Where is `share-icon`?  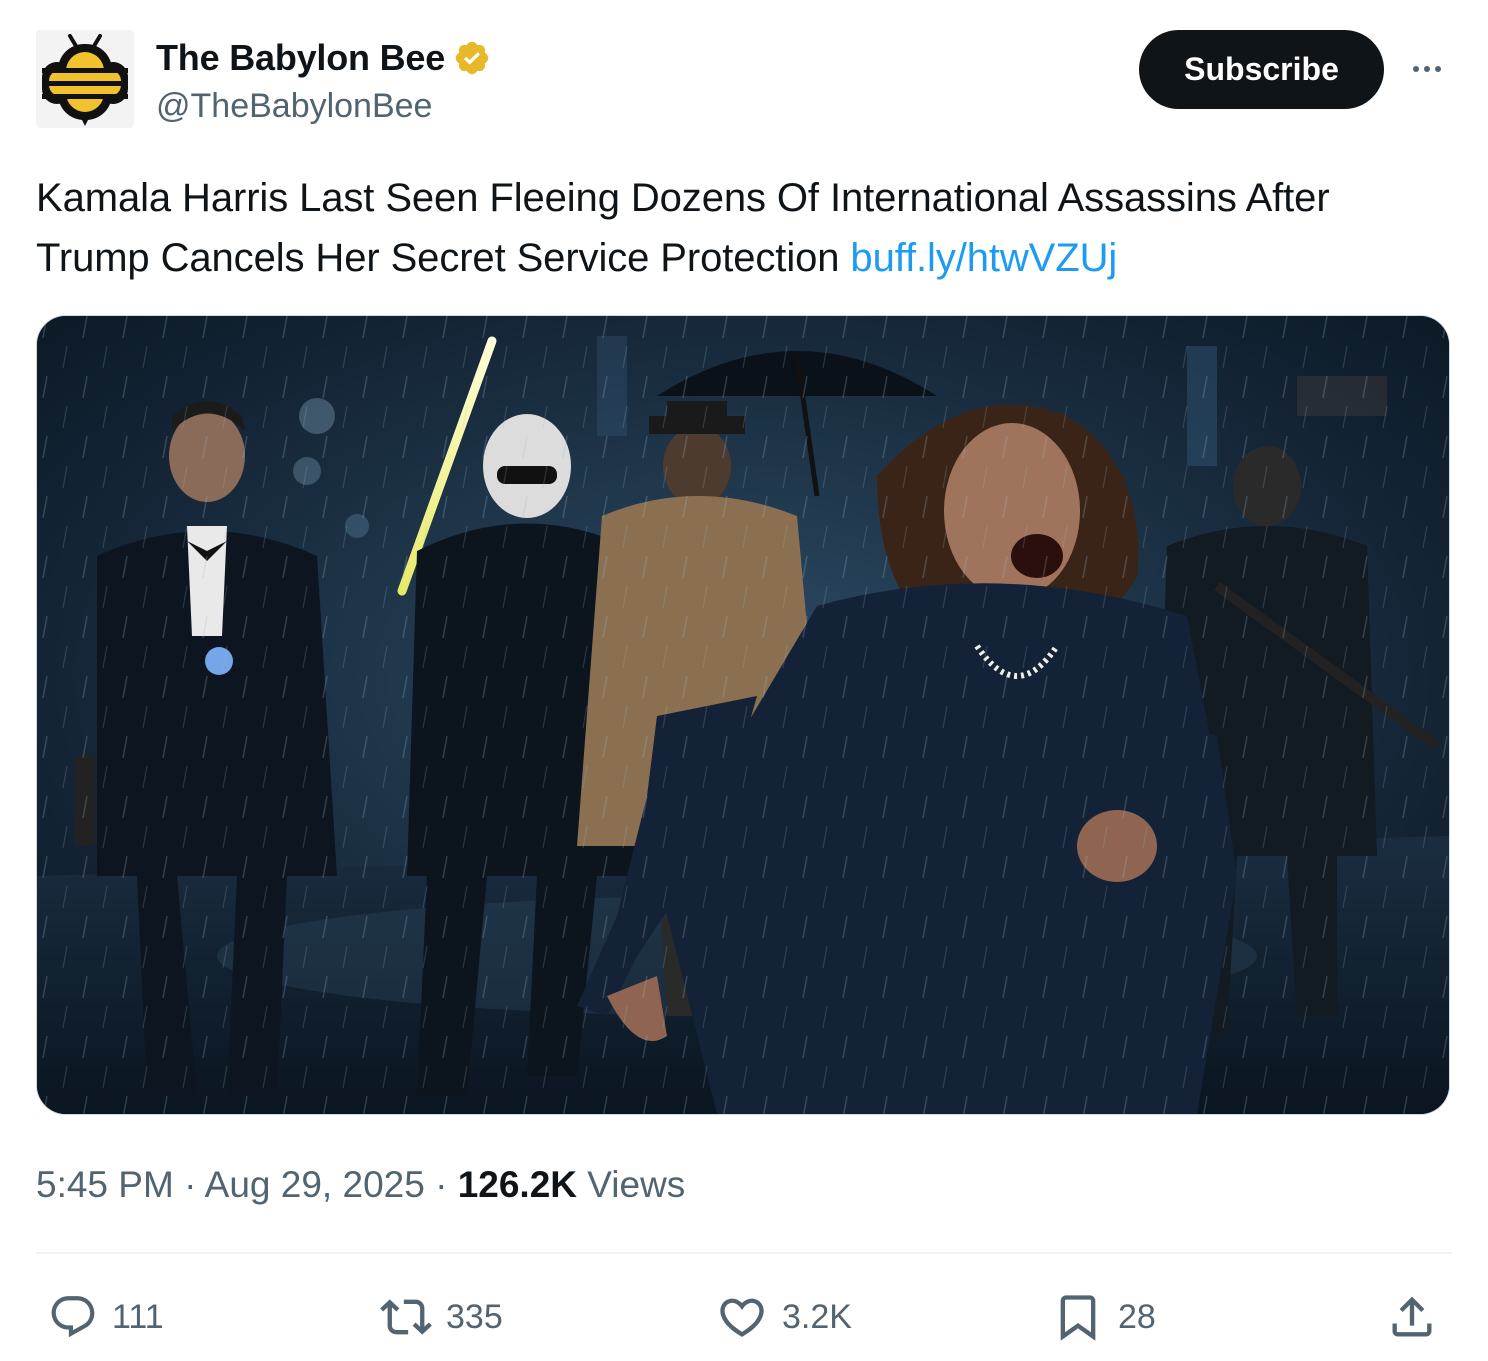
share-icon is located at coordinates (1412, 1317).